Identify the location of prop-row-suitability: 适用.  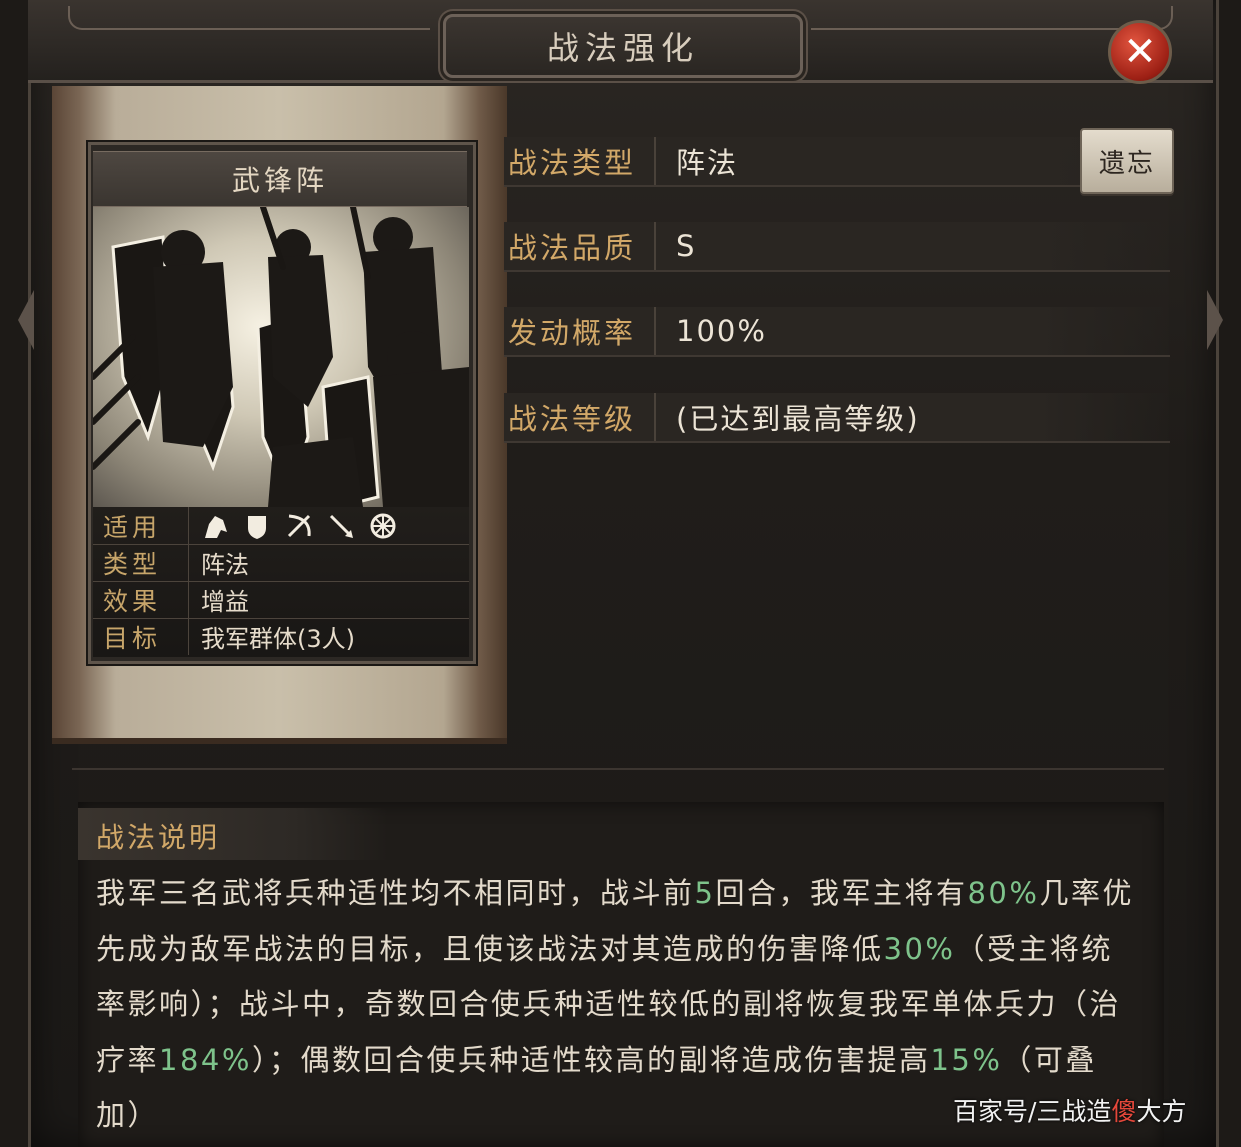
(281, 526).